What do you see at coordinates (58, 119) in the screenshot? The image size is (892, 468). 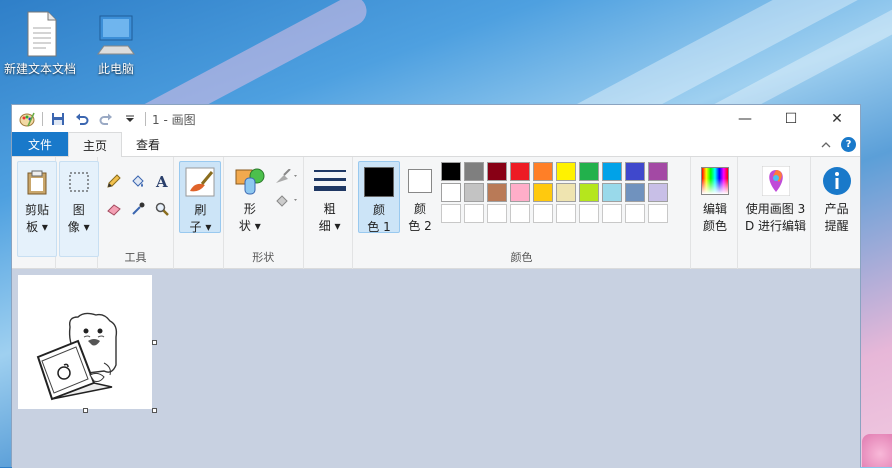 I see `save-icon` at bounding box center [58, 119].